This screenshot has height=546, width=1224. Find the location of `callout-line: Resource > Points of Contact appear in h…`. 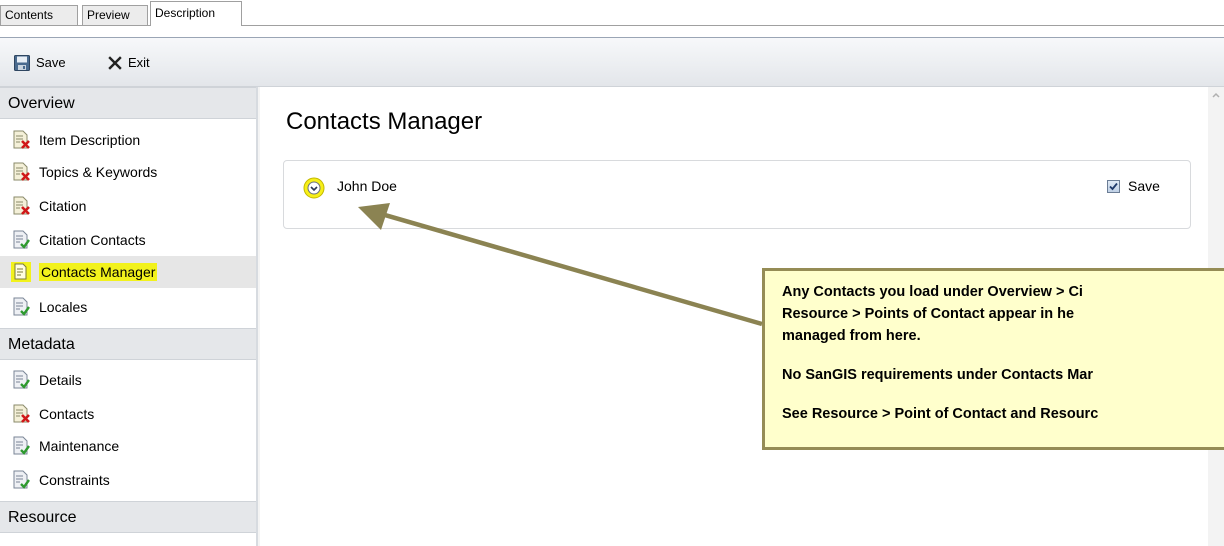

callout-line: Resource > Points of Contact appear in h… is located at coordinates (928, 314).